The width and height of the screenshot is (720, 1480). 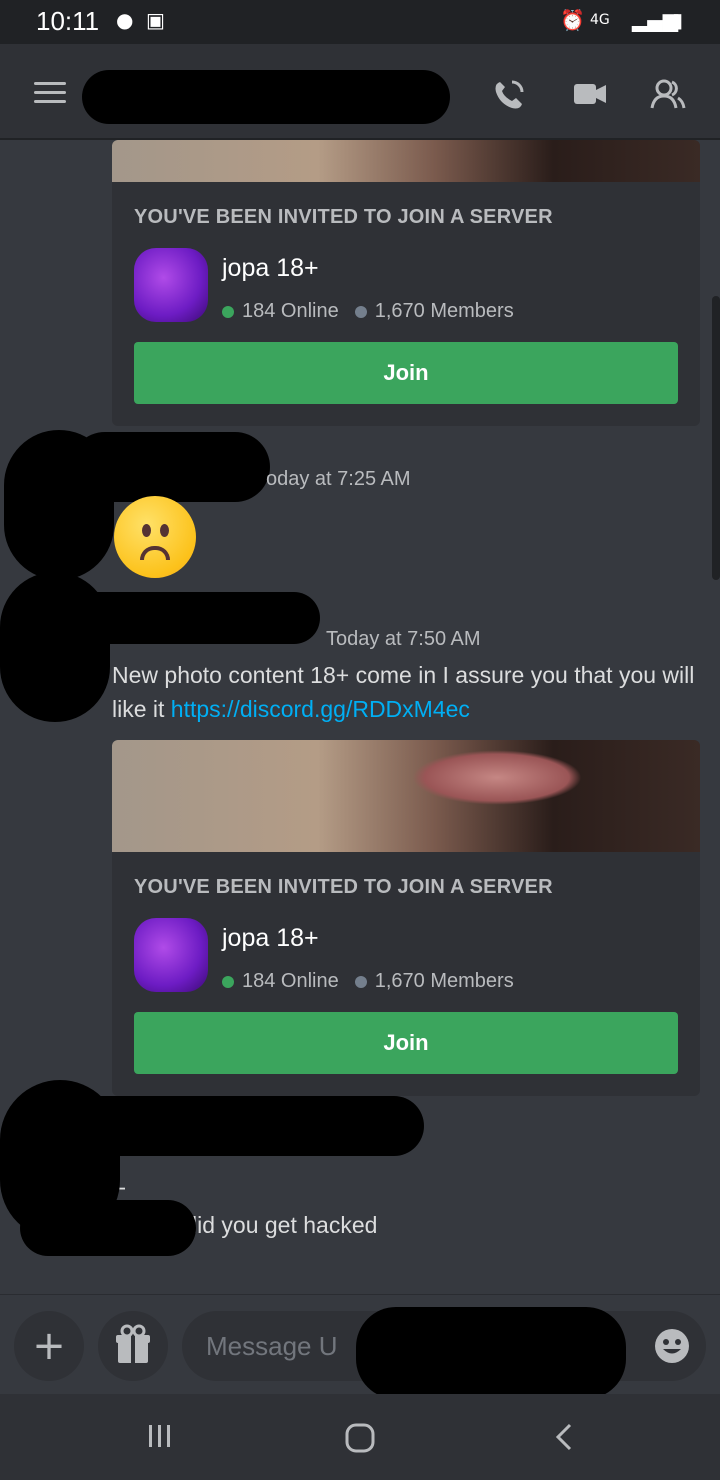 I want to click on channel-header, so click(x=360, y=92).